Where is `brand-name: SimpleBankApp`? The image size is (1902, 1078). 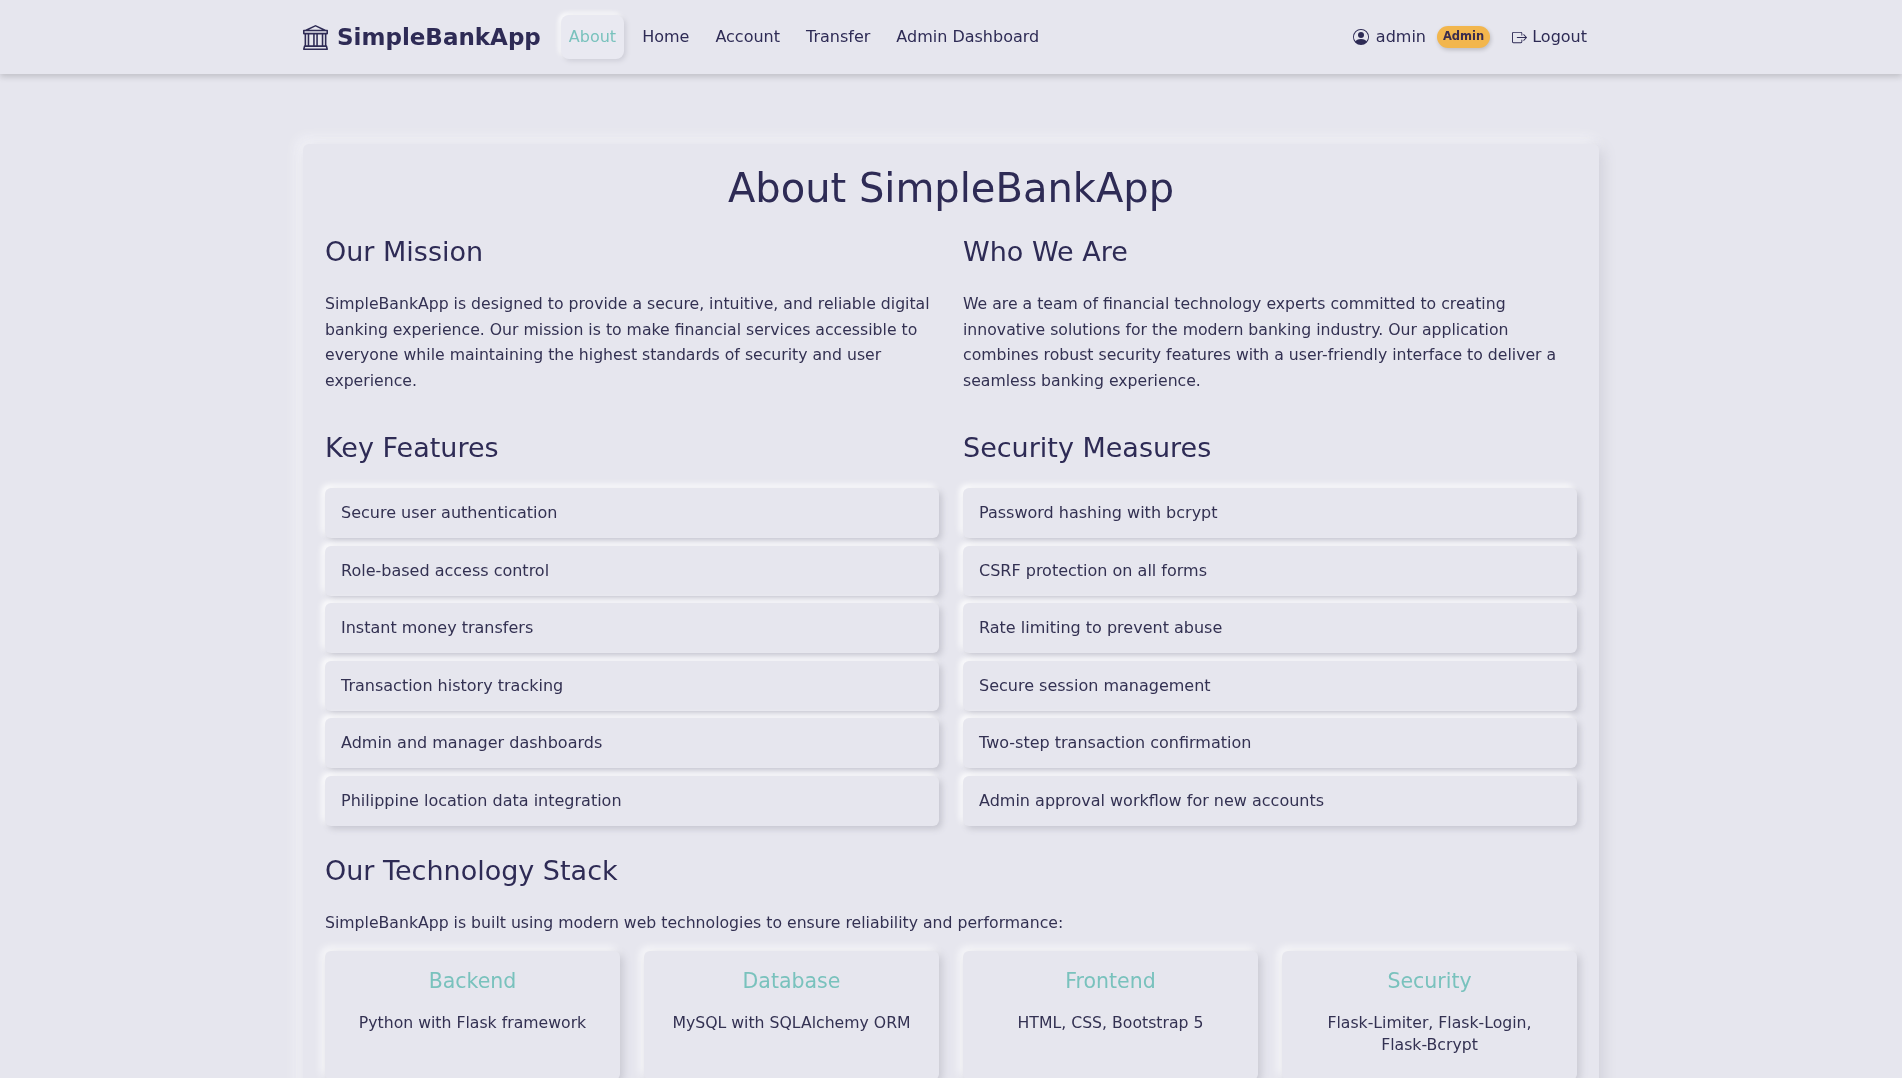
brand-name: SimpleBankApp is located at coordinates (439, 37).